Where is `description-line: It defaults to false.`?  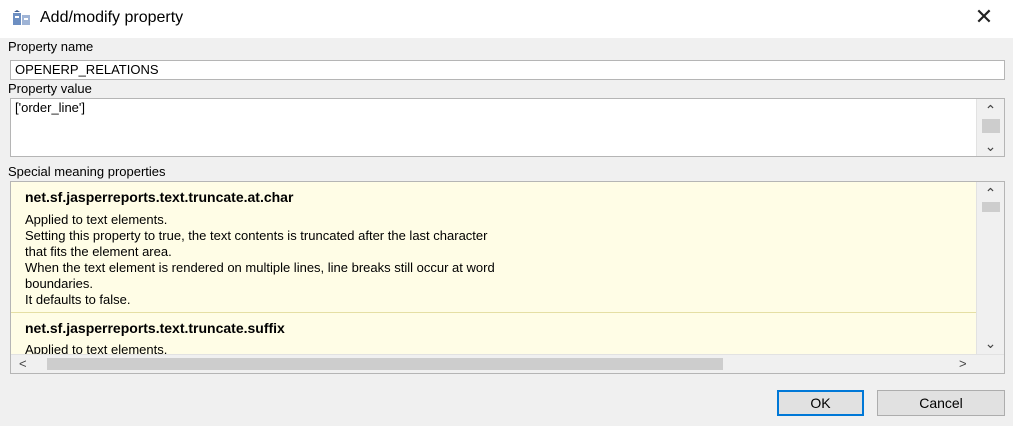
description-line: It defaults to false. is located at coordinates (78, 299).